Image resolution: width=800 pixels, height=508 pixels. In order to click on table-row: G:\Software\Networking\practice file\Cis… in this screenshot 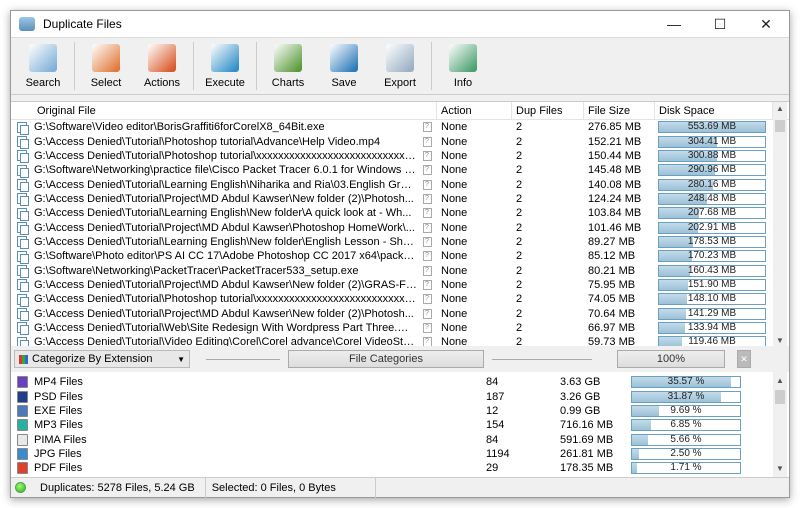, I will do `click(400, 170)`.